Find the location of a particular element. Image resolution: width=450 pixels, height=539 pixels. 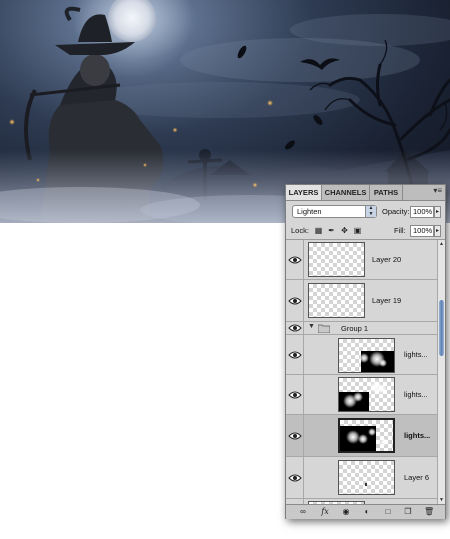

fx-icon: fx is located at coordinates (325, 512).